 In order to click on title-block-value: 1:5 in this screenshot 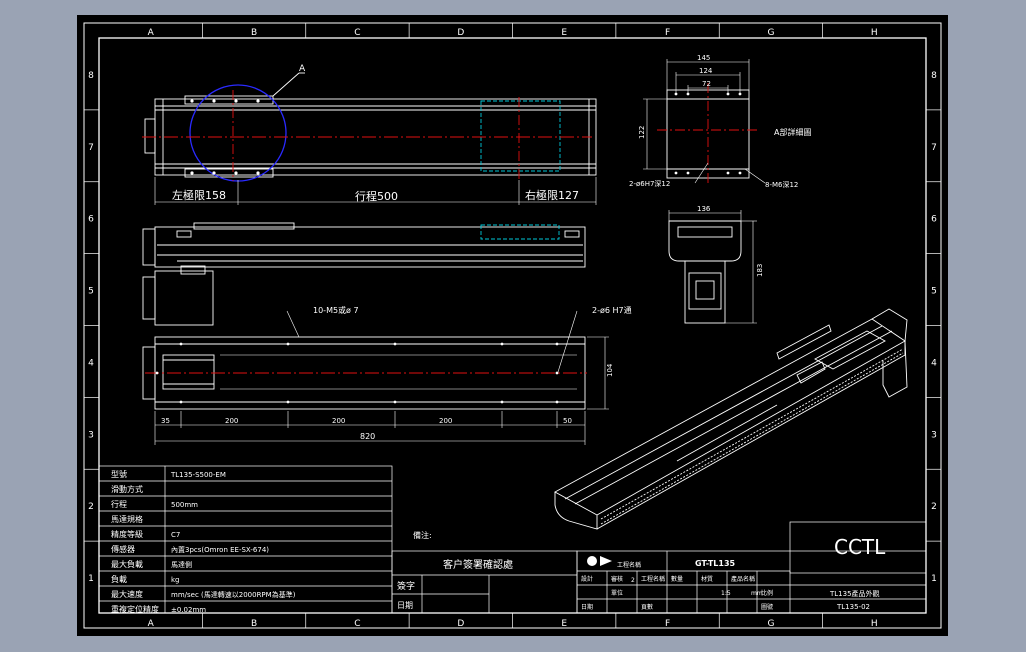, I will do `click(726, 593)`.